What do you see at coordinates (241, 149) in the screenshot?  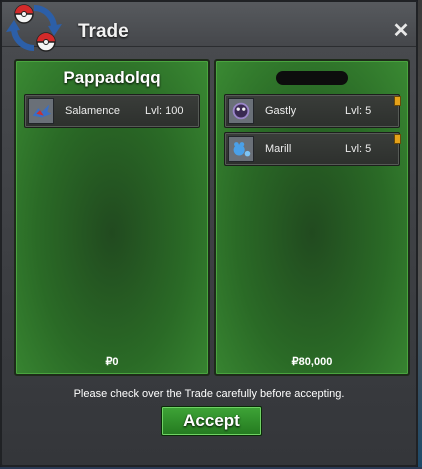 I see `marill-icon` at bounding box center [241, 149].